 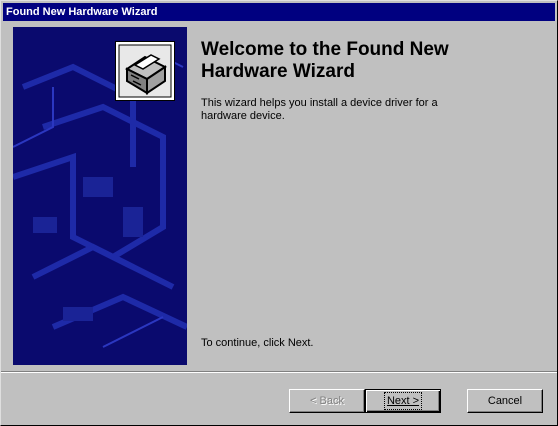 I want to click on back-button-label: < Back, so click(x=327, y=401).